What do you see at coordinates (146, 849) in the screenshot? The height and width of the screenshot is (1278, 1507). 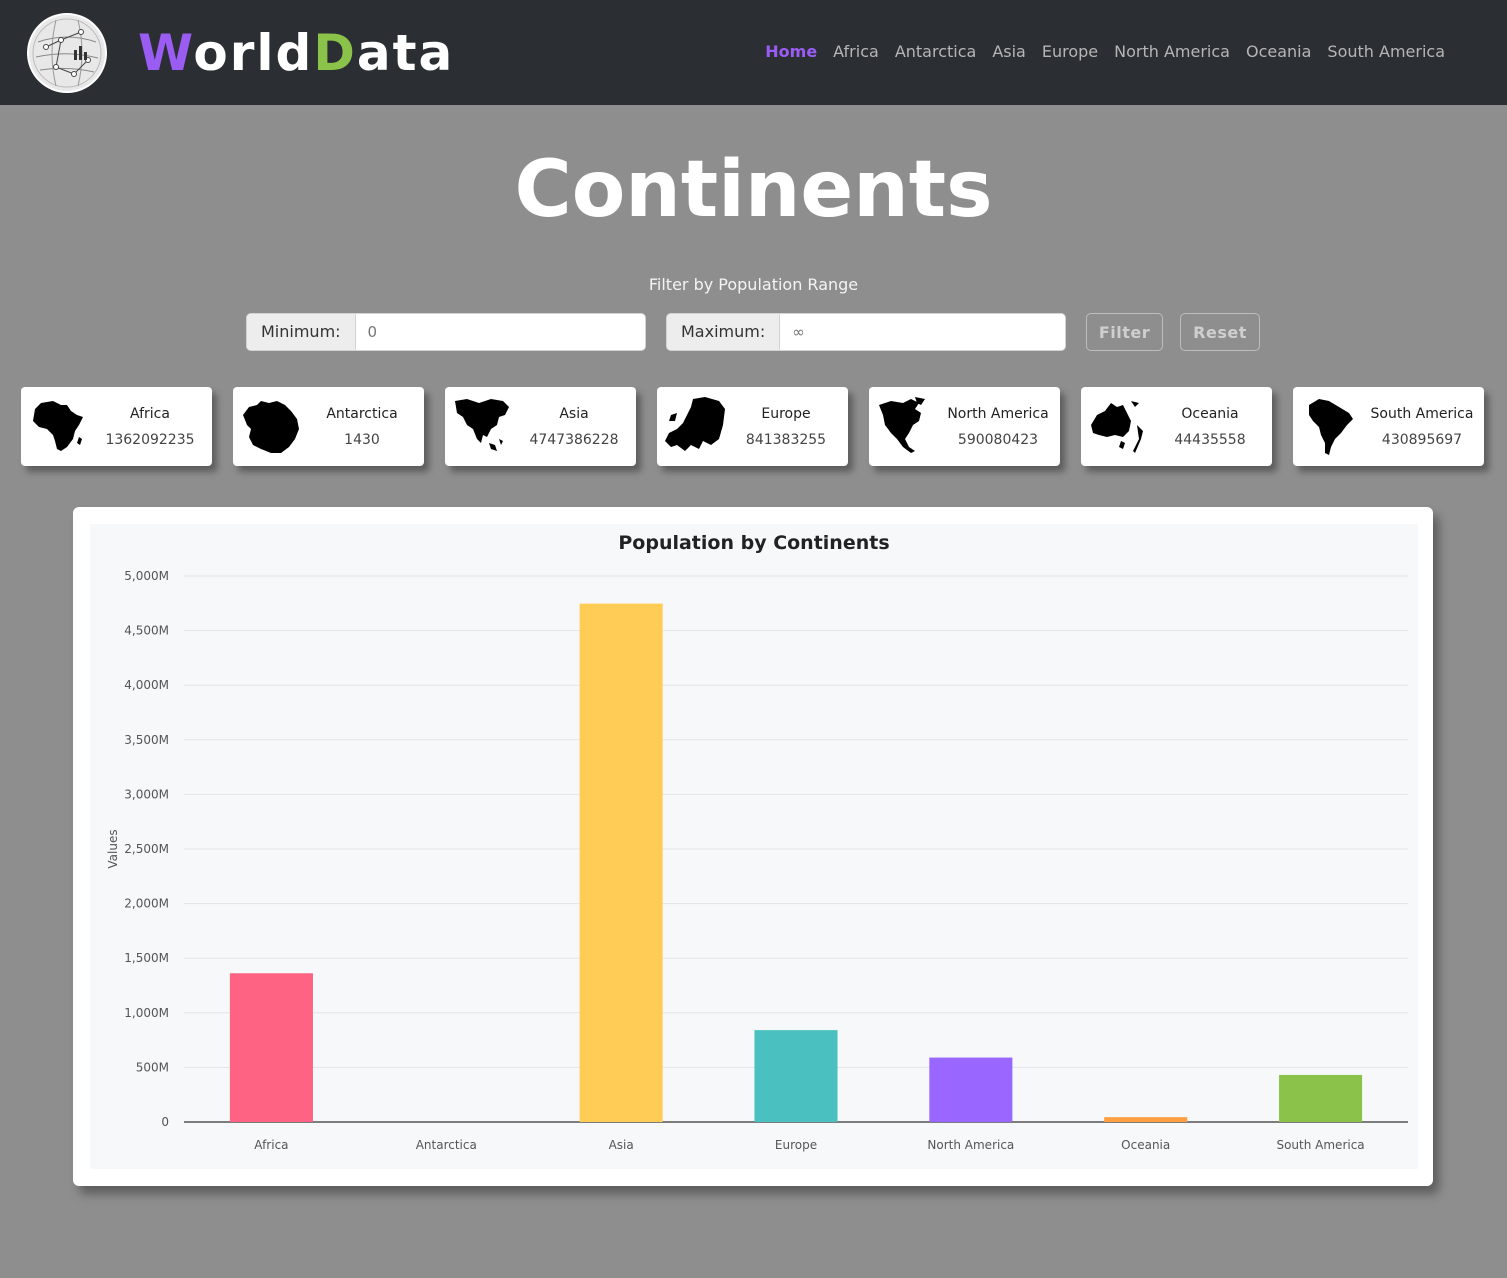 I see `y-tick-label: 2,500M` at bounding box center [146, 849].